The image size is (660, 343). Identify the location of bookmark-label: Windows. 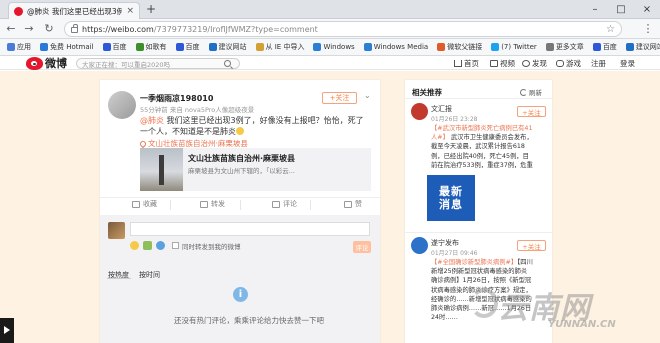
(339, 47).